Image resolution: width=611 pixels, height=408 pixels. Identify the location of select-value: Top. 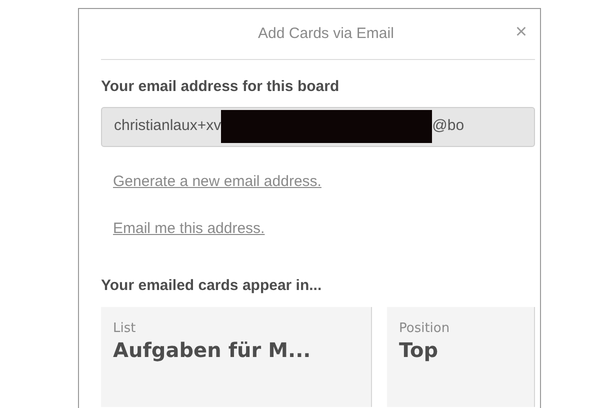
(418, 350).